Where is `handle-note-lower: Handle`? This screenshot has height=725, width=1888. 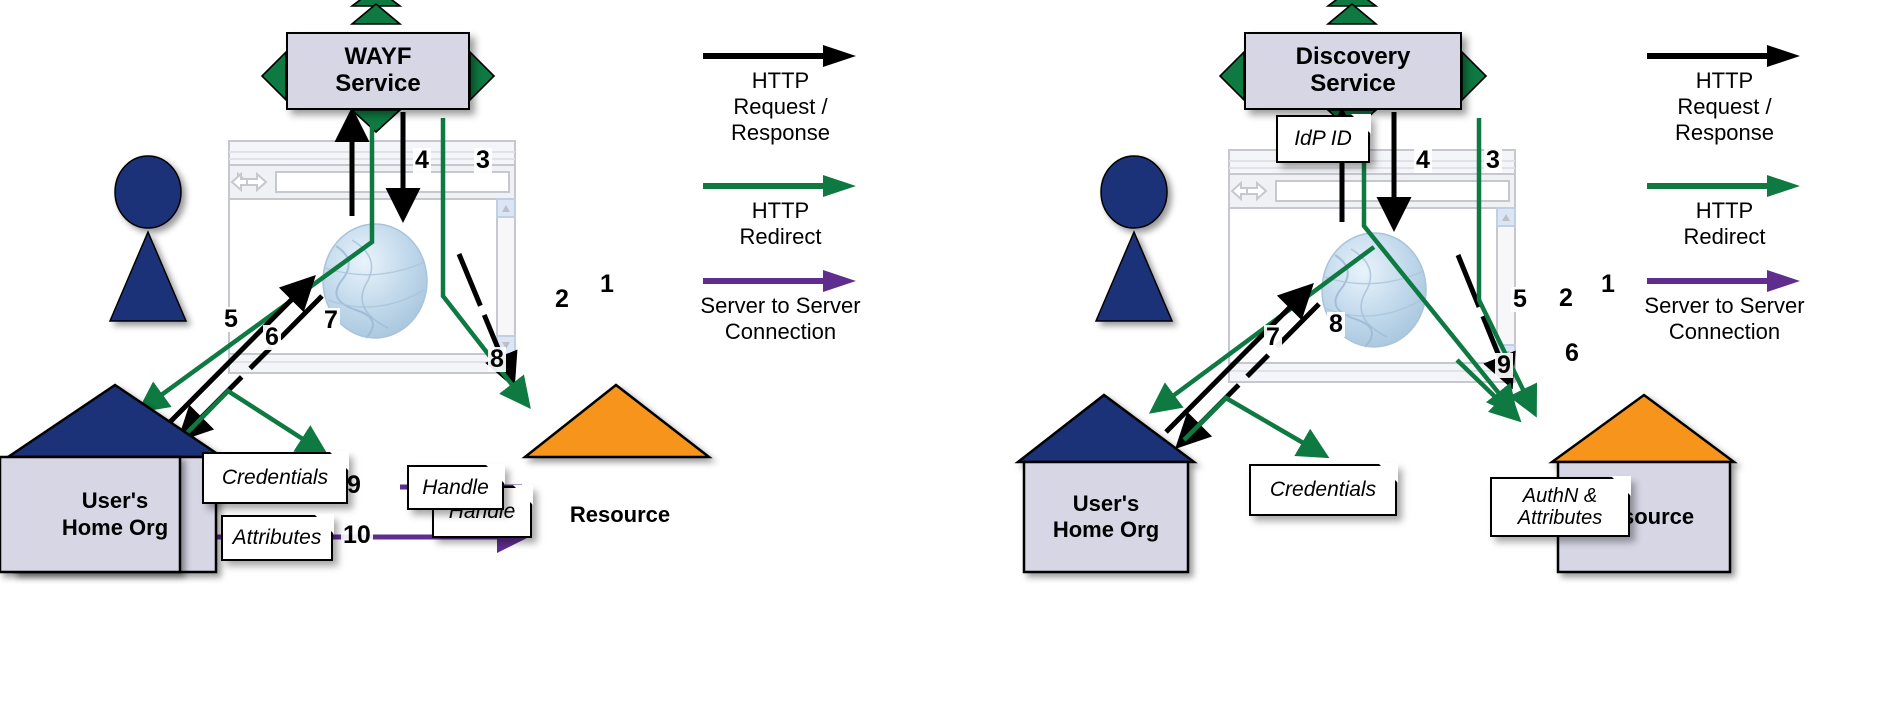
handle-note-lower: Handle is located at coordinates (456, 487).